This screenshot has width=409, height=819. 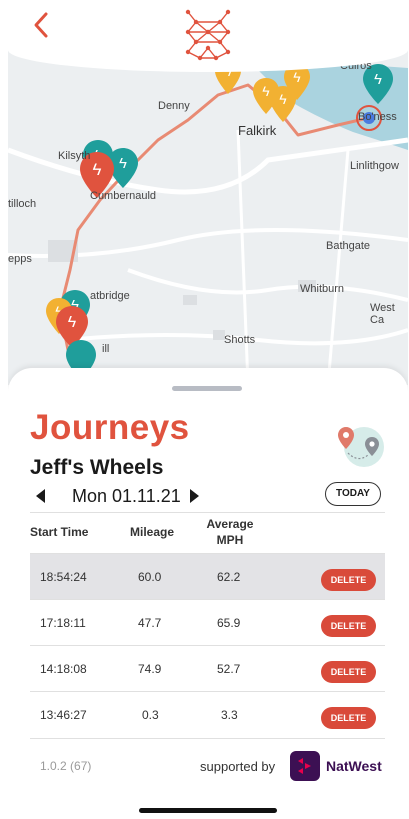 What do you see at coordinates (150, 715) in the screenshot?
I see `cell-mileage: 0.3` at bounding box center [150, 715].